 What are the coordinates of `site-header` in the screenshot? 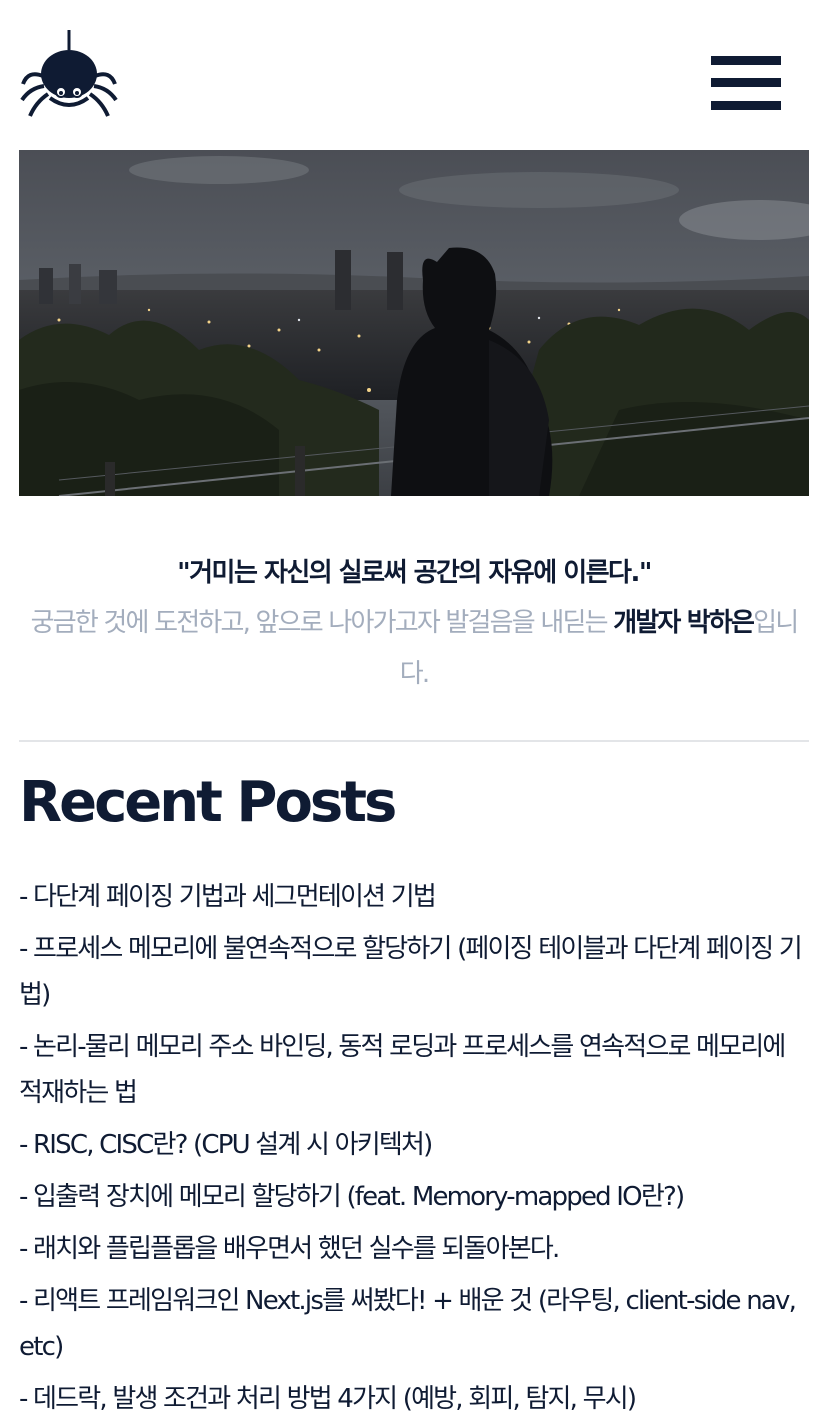 It's located at (413, 75).